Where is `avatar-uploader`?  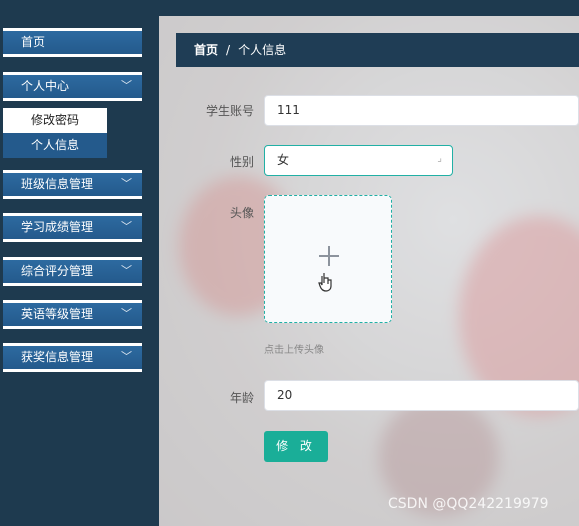
avatar-uploader is located at coordinates (328, 259).